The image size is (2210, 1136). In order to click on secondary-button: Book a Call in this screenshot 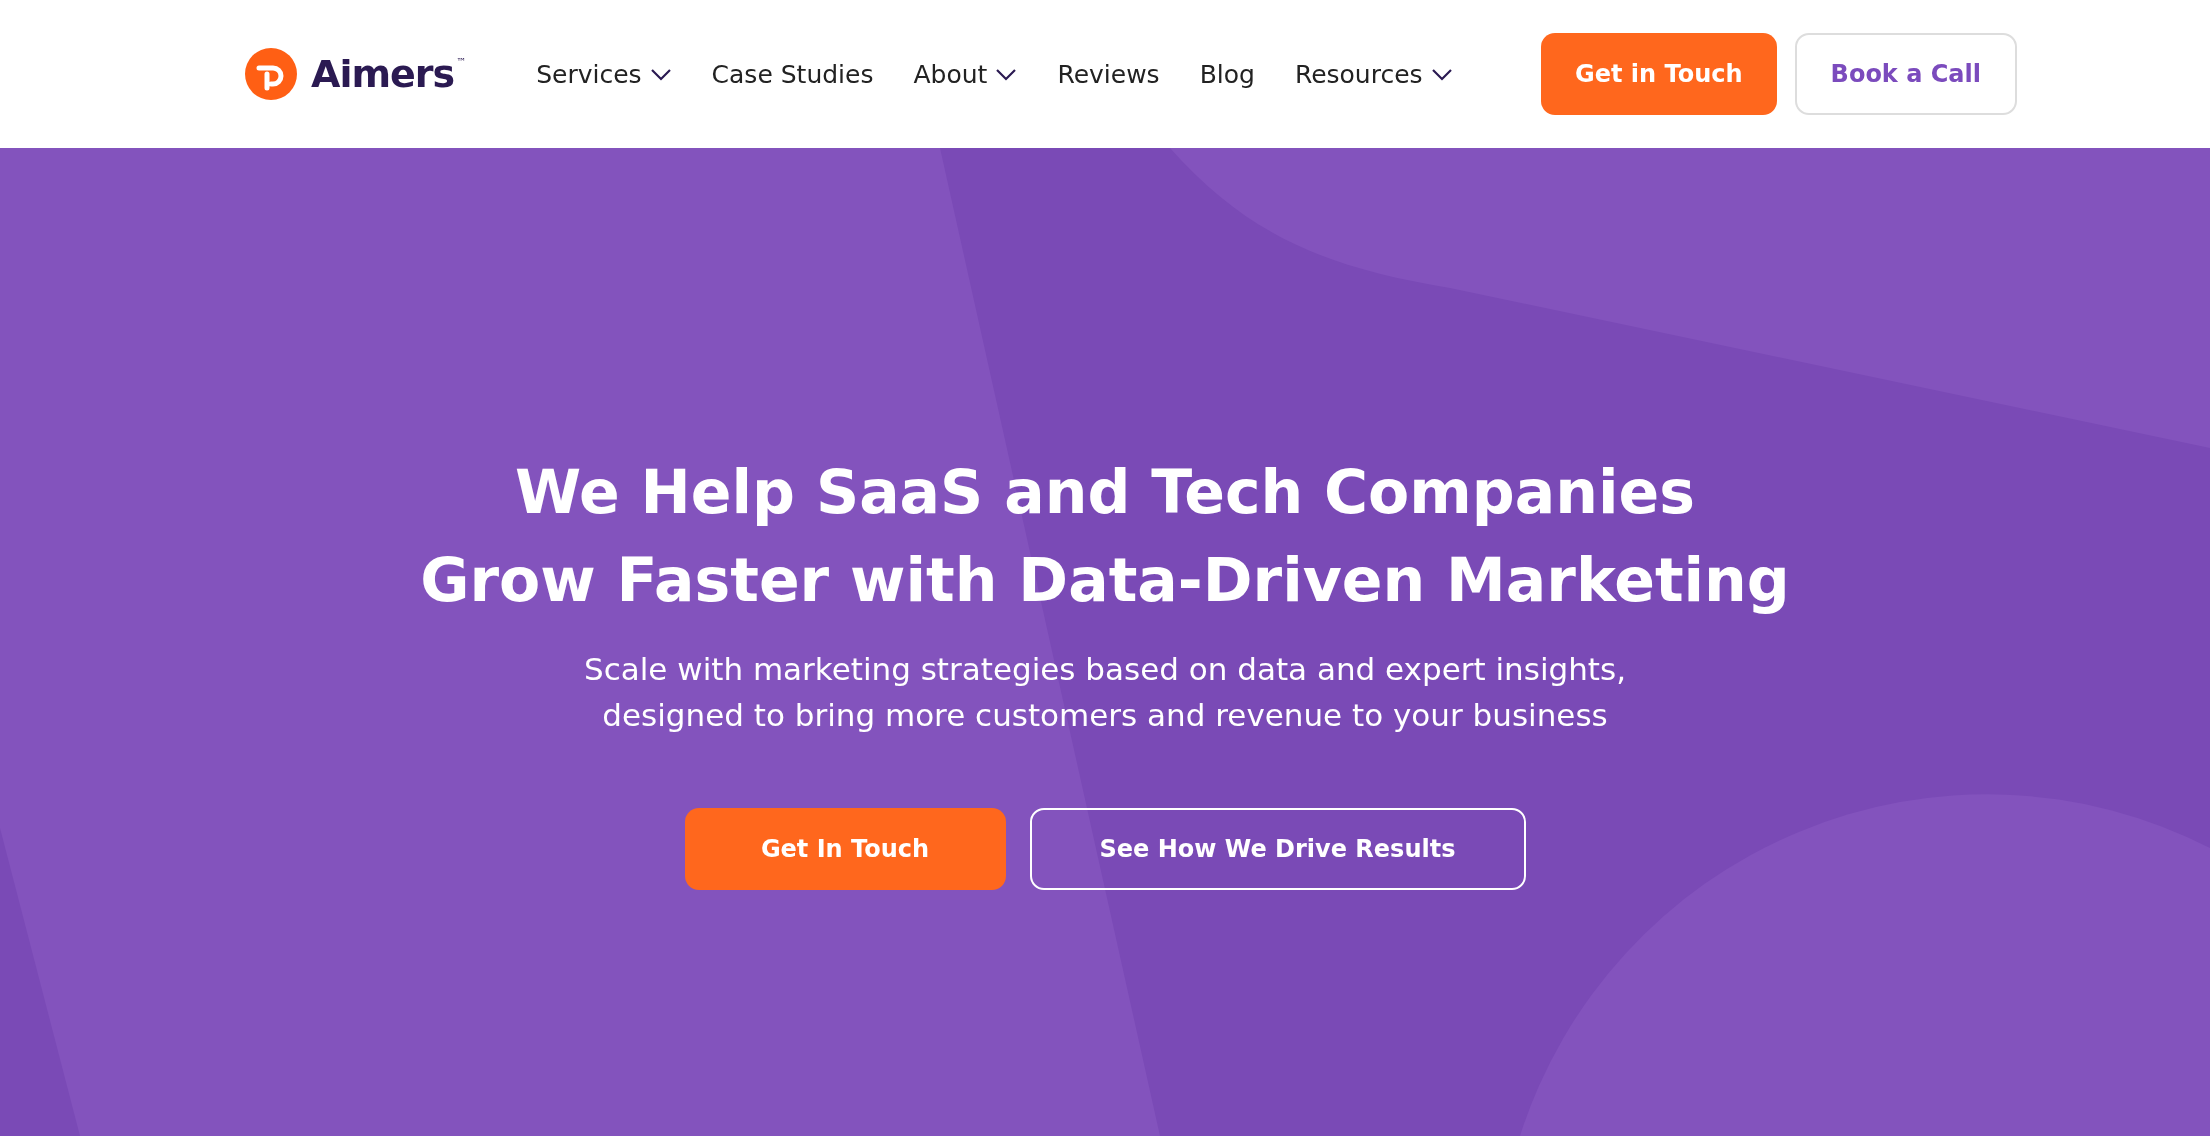, I will do `click(1905, 74)`.